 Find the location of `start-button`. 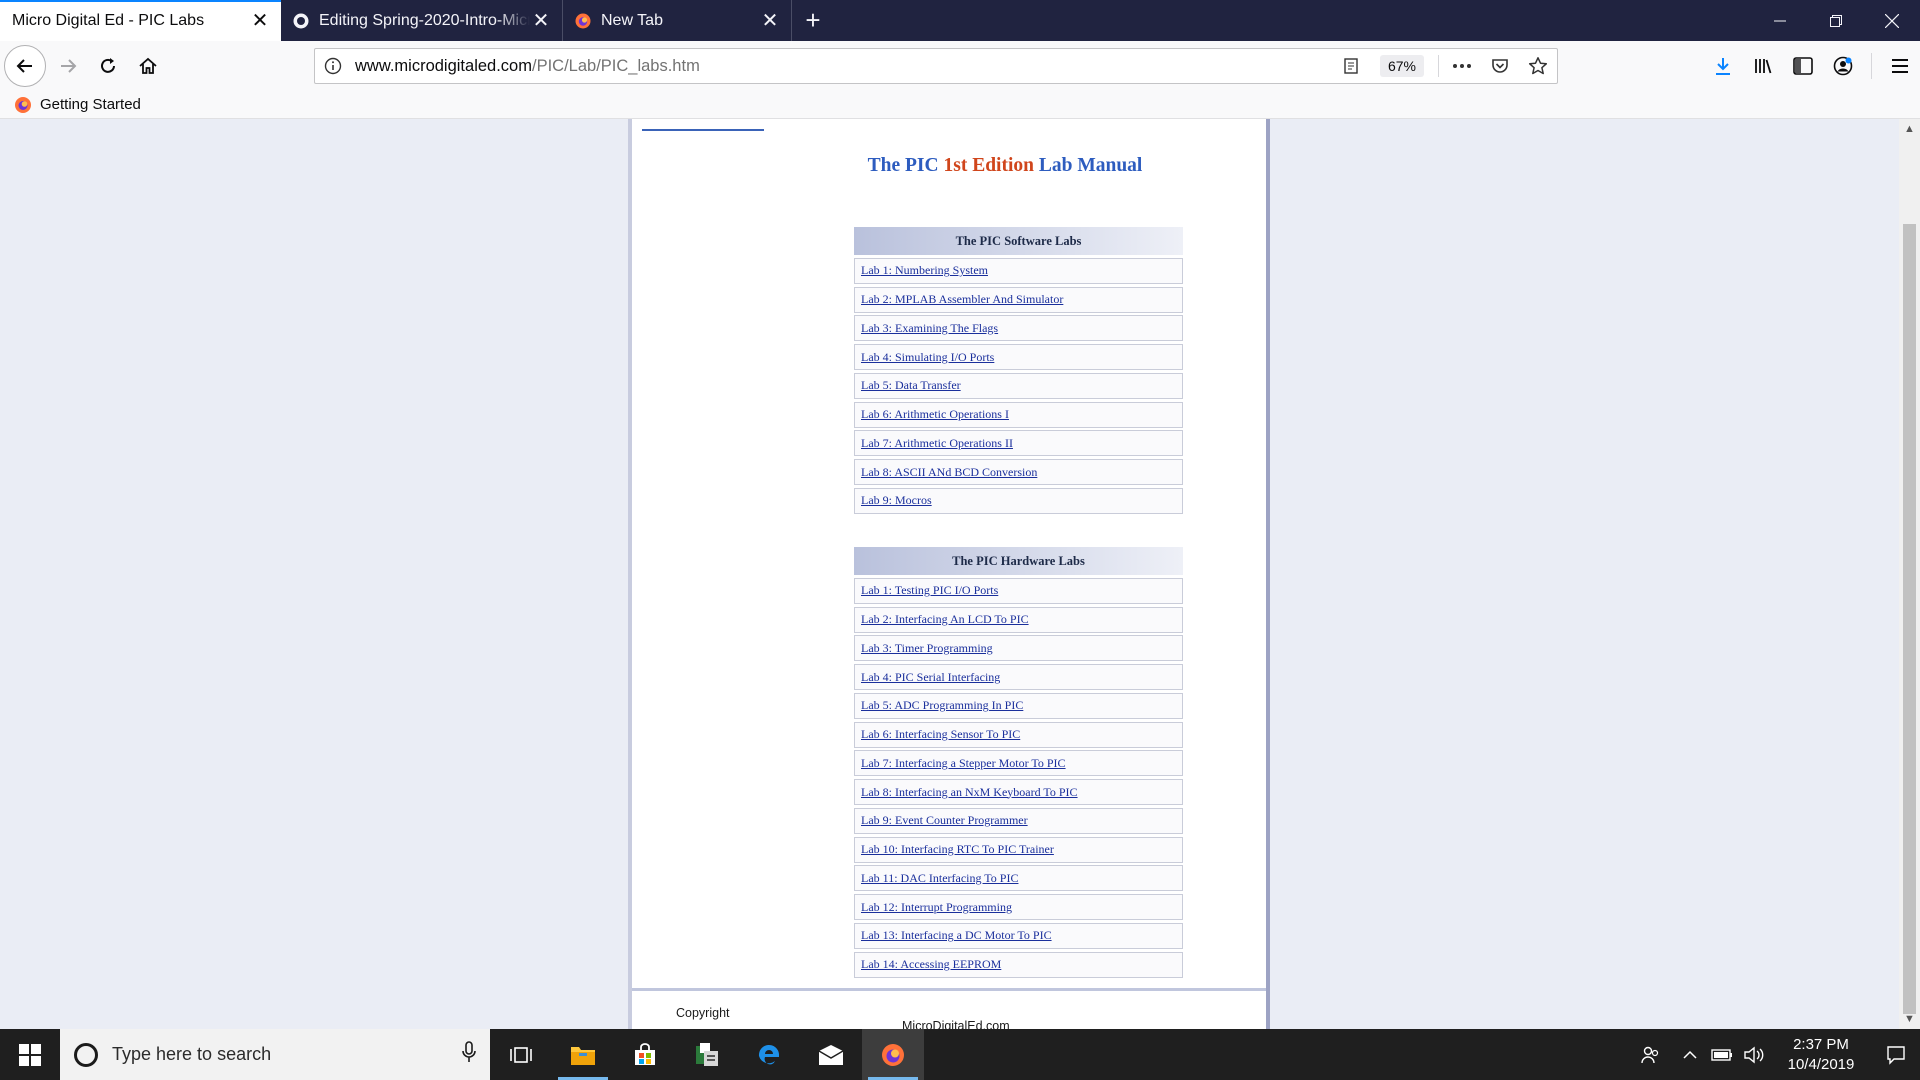

start-button is located at coordinates (30, 1054).